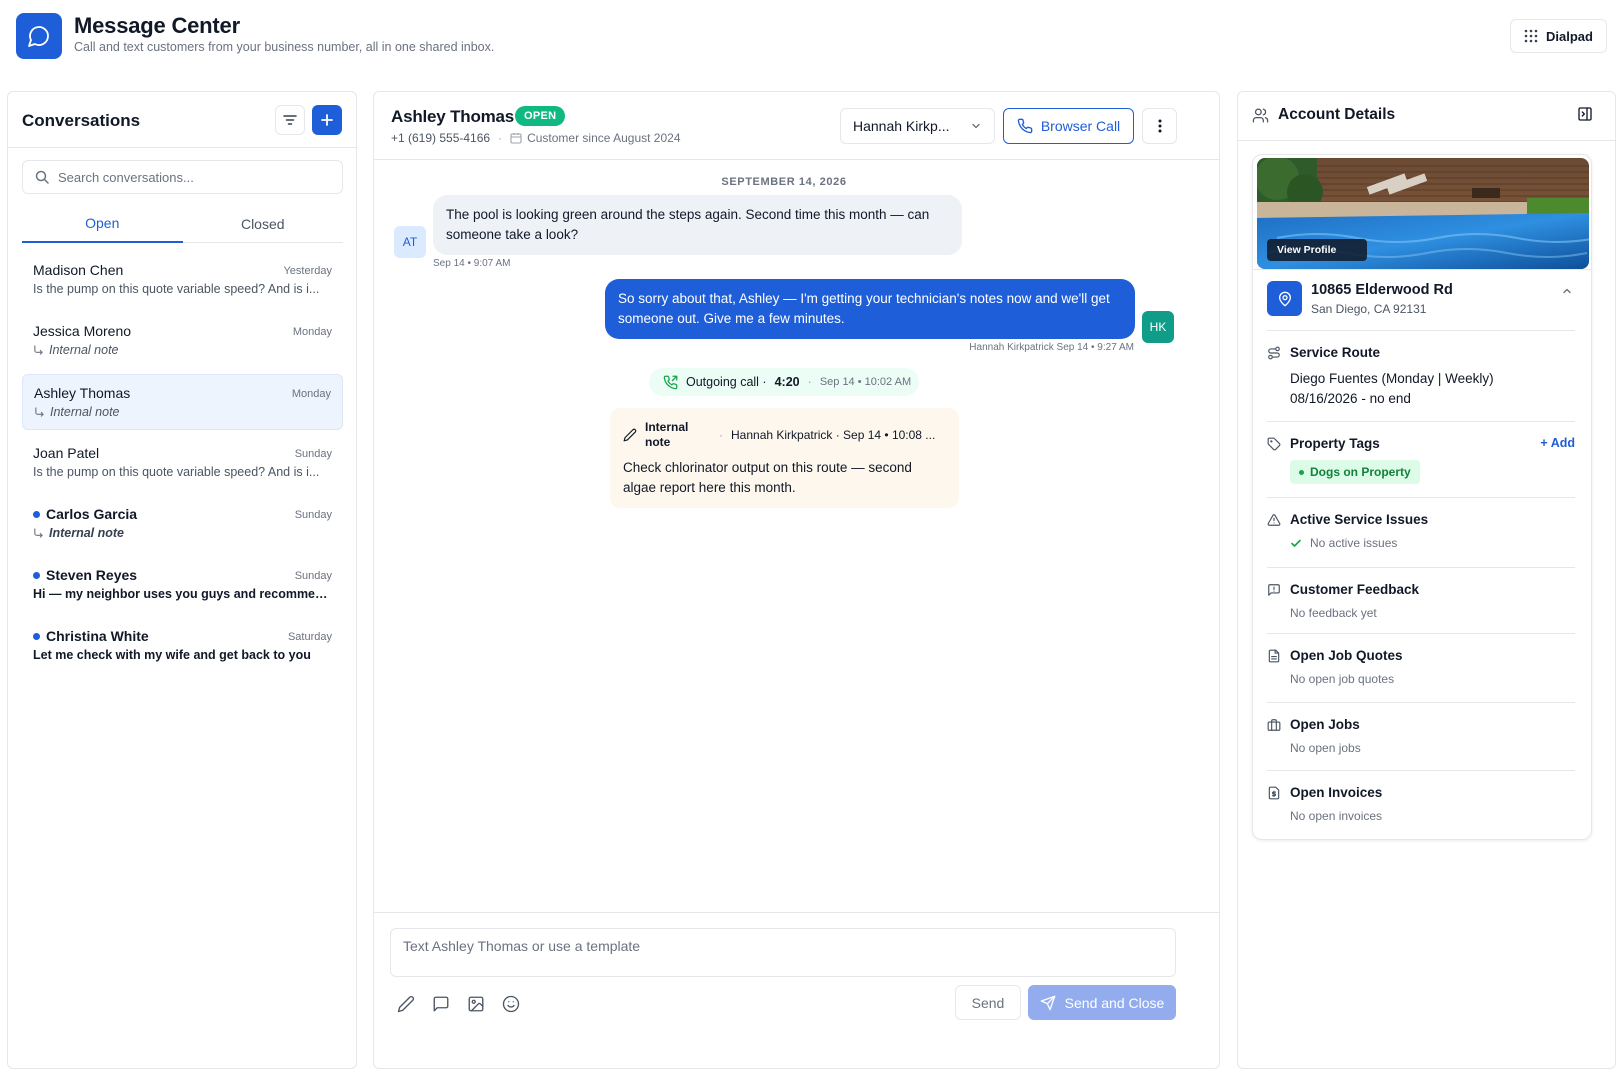 This screenshot has width=1621, height=1076. Describe the element at coordinates (441, 138) in the screenshot. I see `contact-phone: +1 (619) 555-4166` at that location.